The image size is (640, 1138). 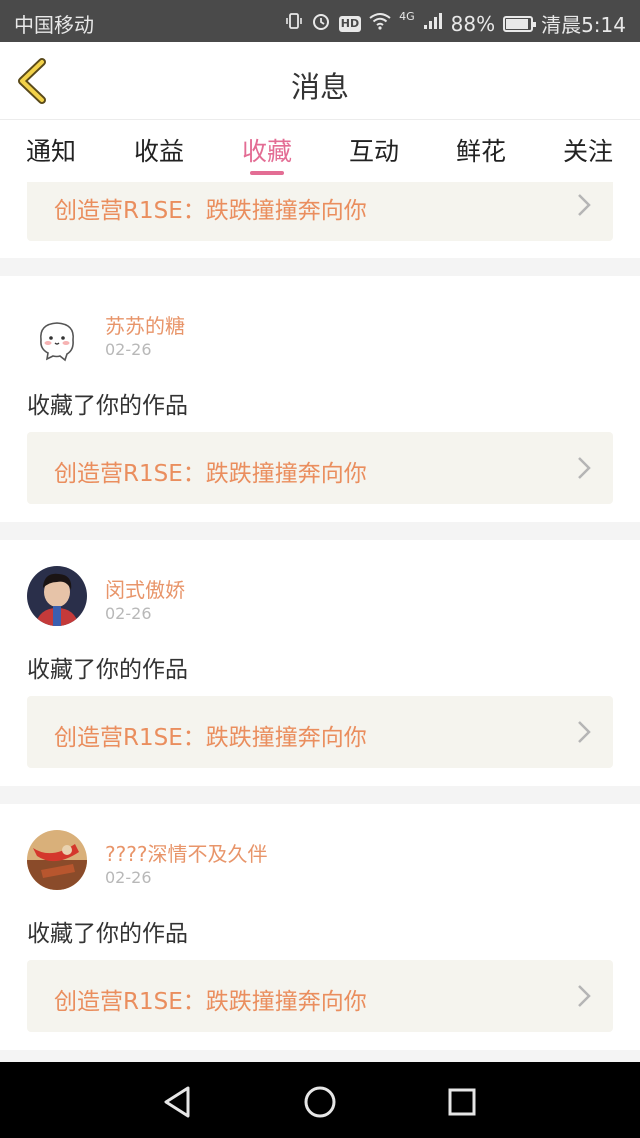 I want to click on nav-back-button, so click(x=178, y=1102).